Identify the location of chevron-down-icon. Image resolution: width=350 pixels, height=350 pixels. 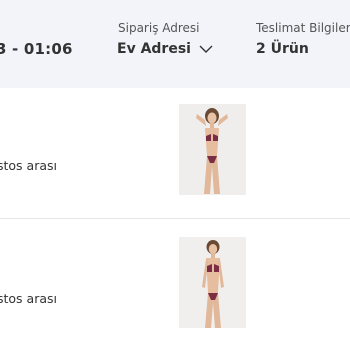
(206, 49).